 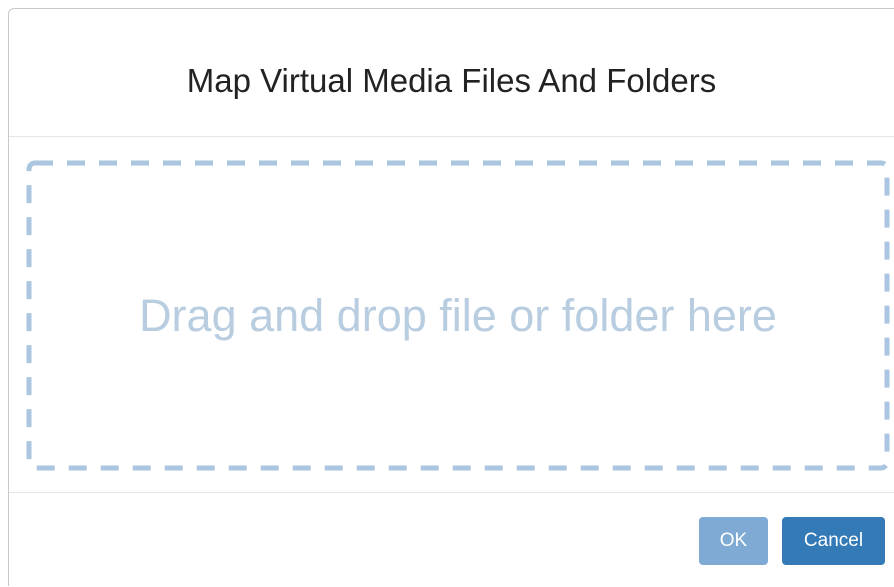 What do you see at coordinates (451, 80) in the screenshot?
I see `dialog-title: Map Virtual Media Files And Folders` at bounding box center [451, 80].